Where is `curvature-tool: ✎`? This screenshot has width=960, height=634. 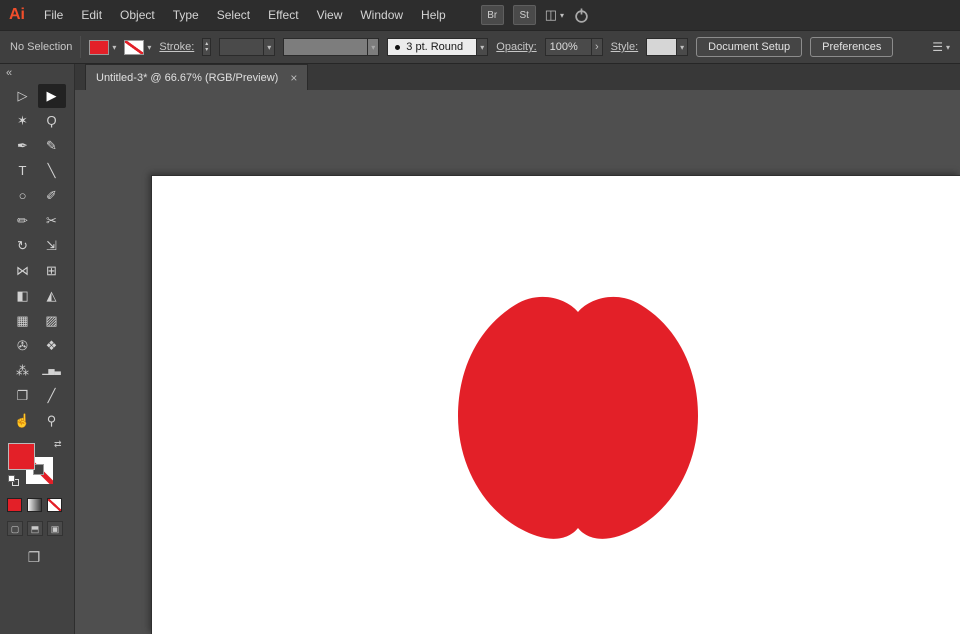
curvature-tool: ✎ is located at coordinates (52, 146).